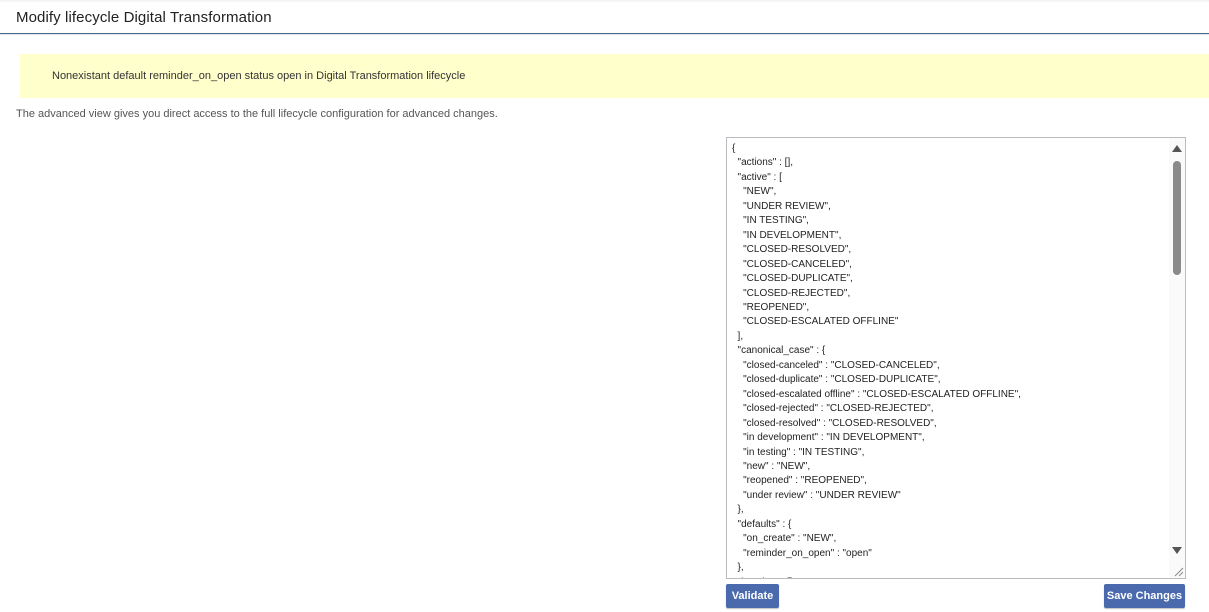 This screenshot has width=1209, height=612. I want to click on editor-line: "closed-resolved" : "CLOSED-RESOLVED",, so click(834, 423).